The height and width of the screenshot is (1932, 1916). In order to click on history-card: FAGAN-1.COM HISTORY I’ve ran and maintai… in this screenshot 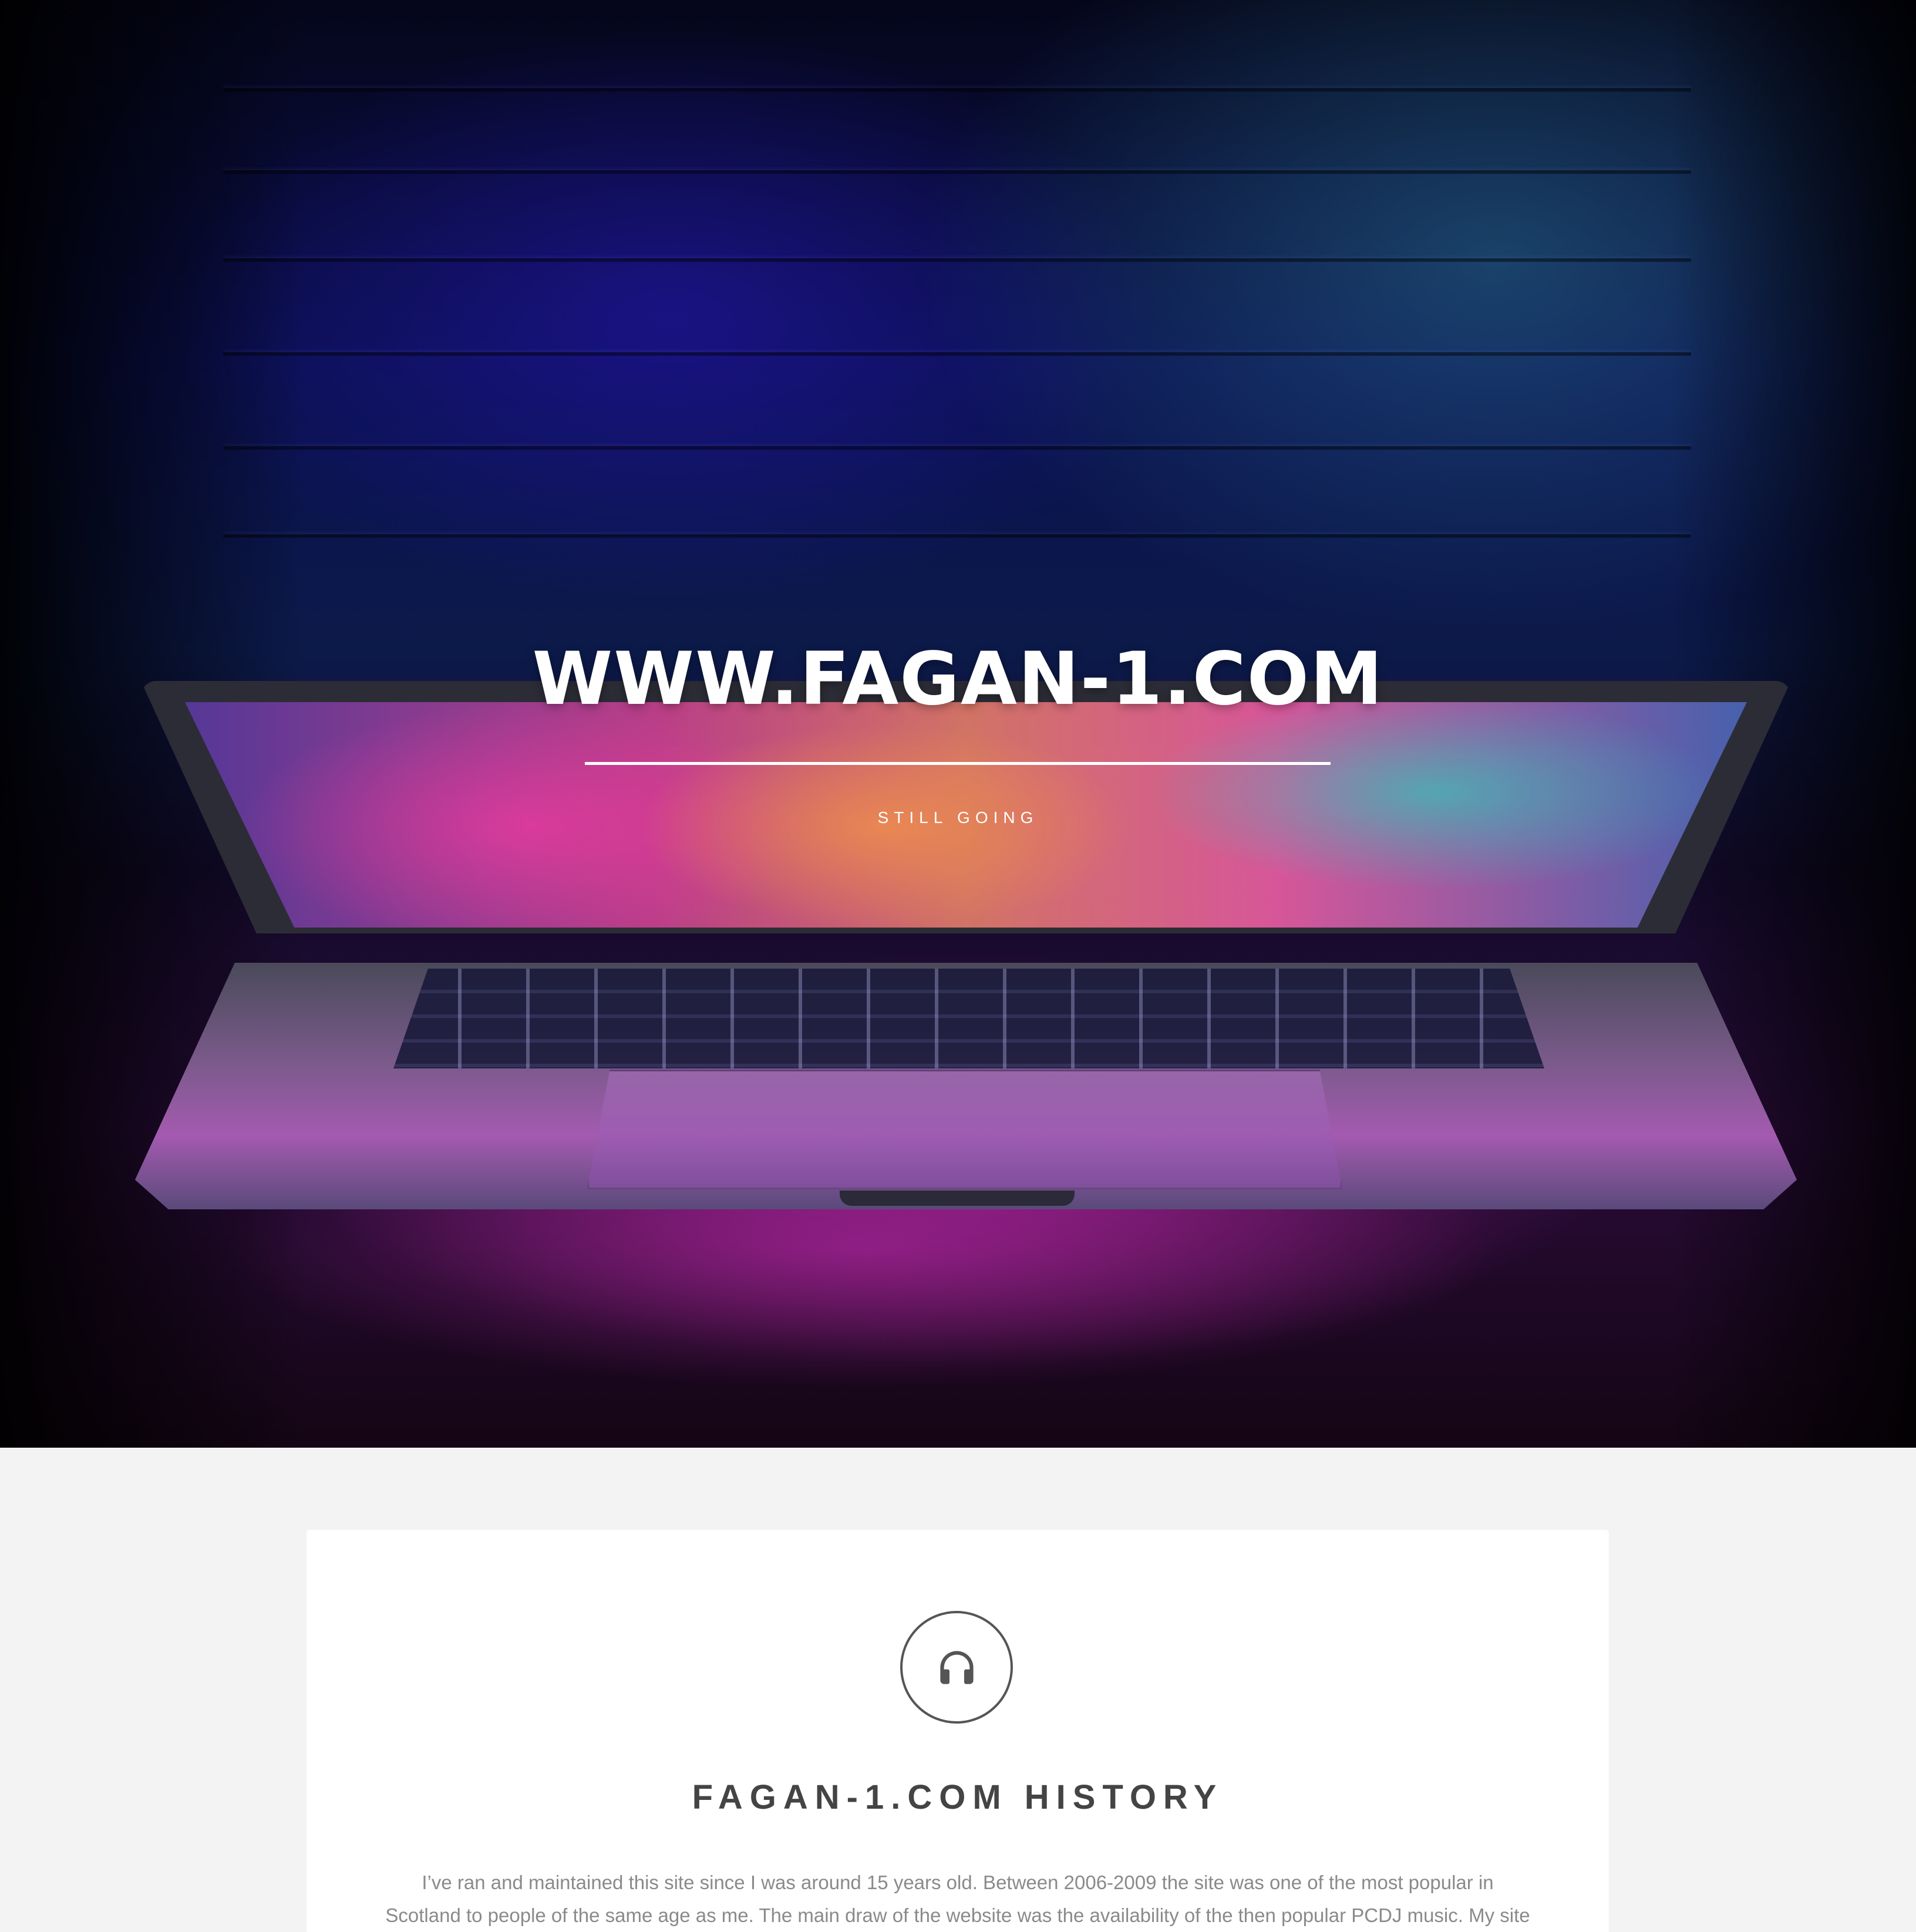, I will do `click(958, 1731)`.